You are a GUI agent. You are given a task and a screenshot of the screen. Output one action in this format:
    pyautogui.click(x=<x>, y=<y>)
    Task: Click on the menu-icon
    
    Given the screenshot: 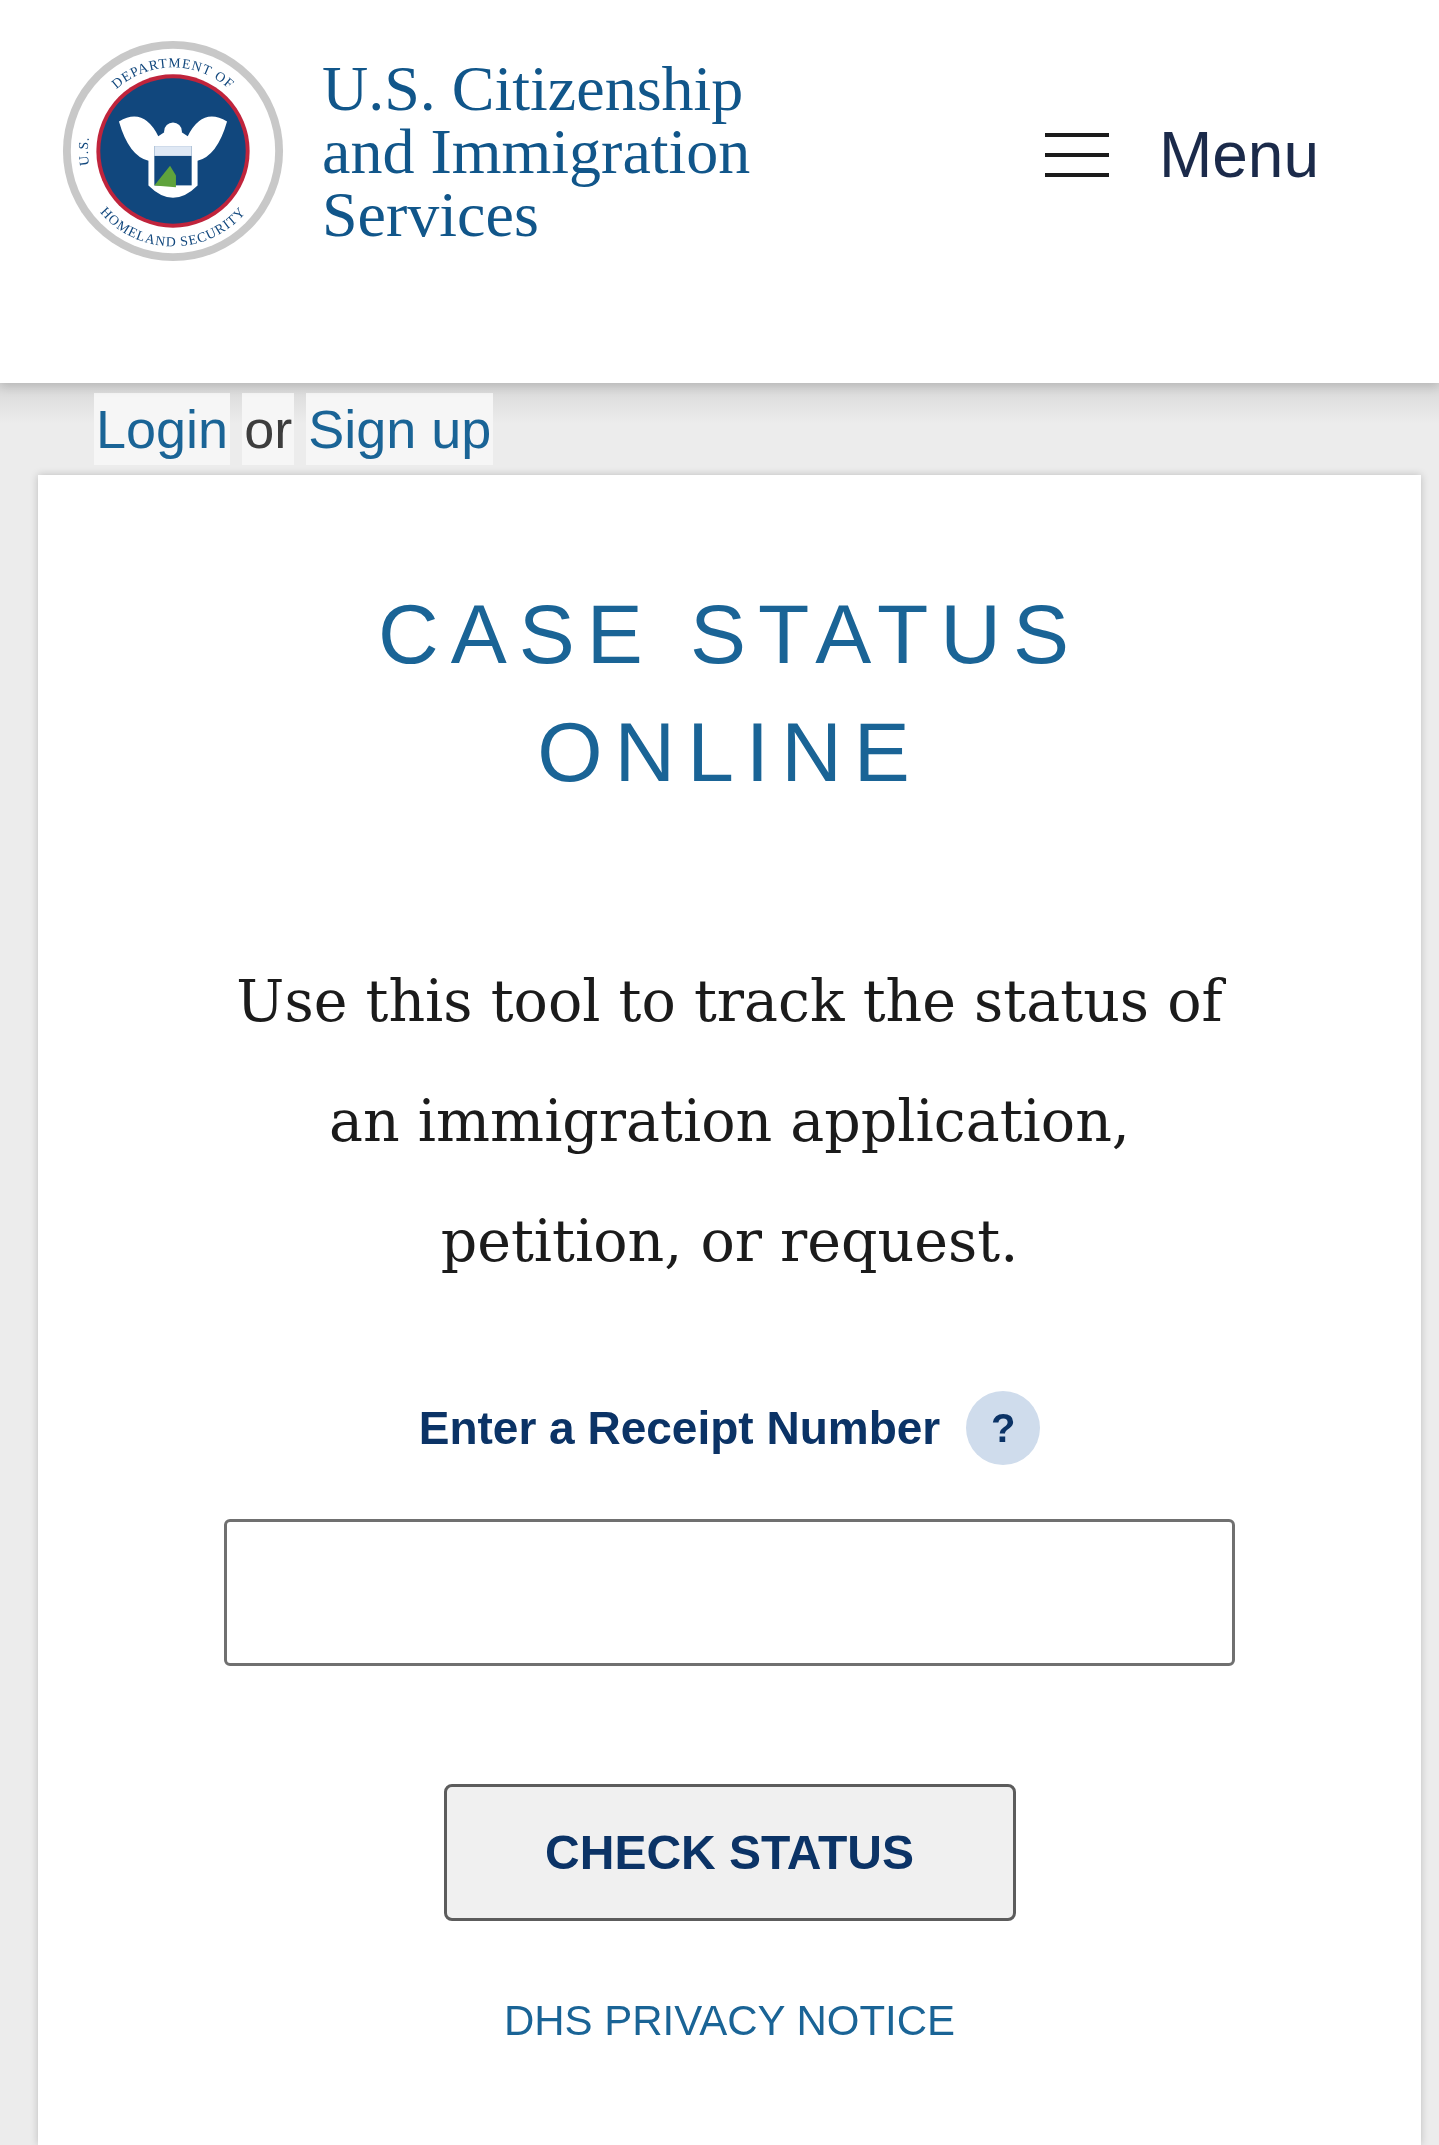 What is the action you would take?
    pyautogui.click(x=1076, y=155)
    